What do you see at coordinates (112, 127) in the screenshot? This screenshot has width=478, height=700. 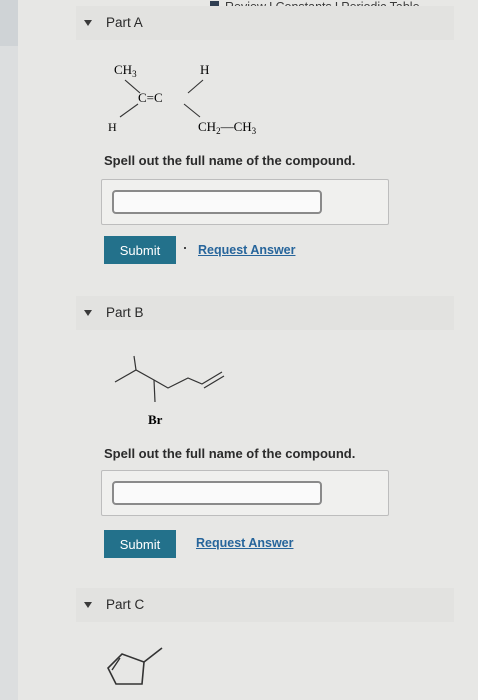 I see `h-bottom-label: H` at bounding box center [112, 127].